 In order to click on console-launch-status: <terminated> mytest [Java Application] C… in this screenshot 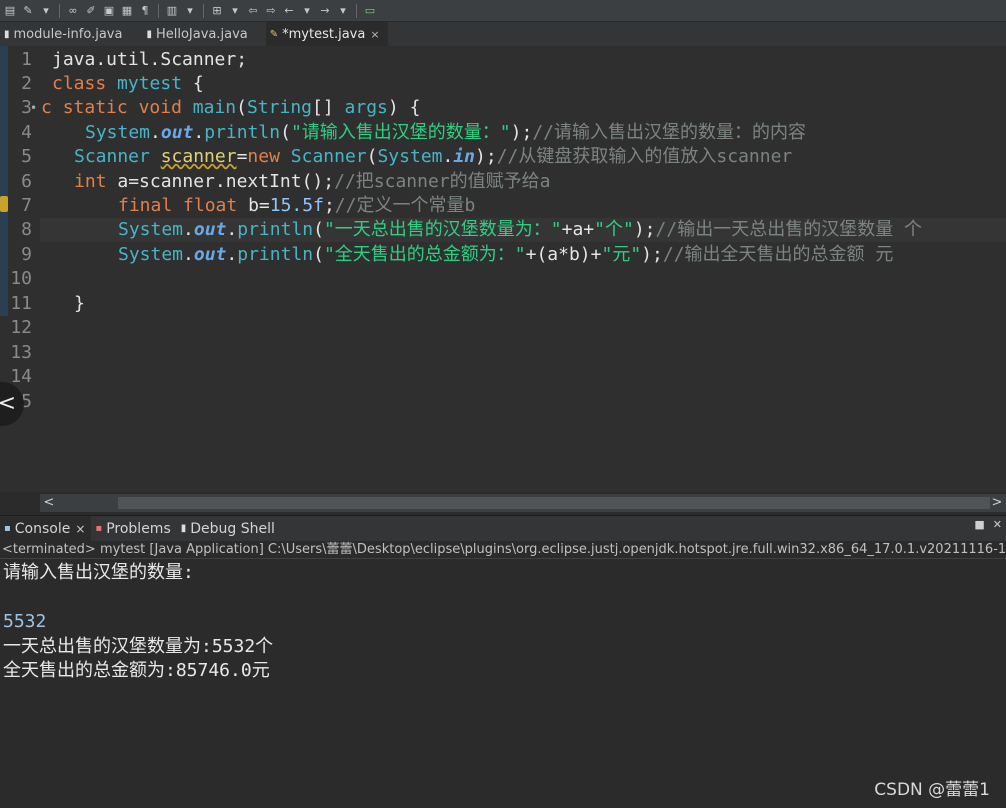, I will do `click(503, 550)`.